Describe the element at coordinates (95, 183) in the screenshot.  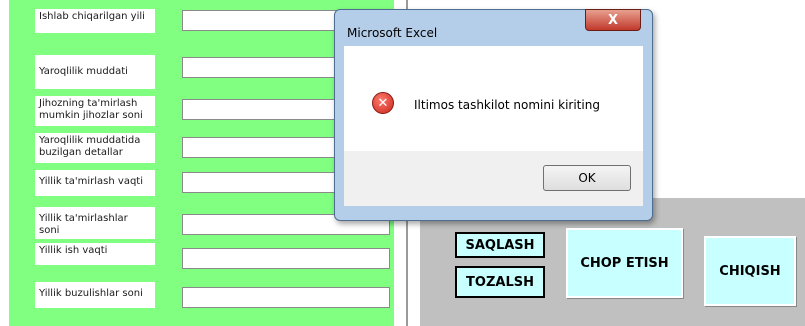
I see `label-yillik-tamirlash-vaqti: Yillik ta'mirlash vaqti` at that location.